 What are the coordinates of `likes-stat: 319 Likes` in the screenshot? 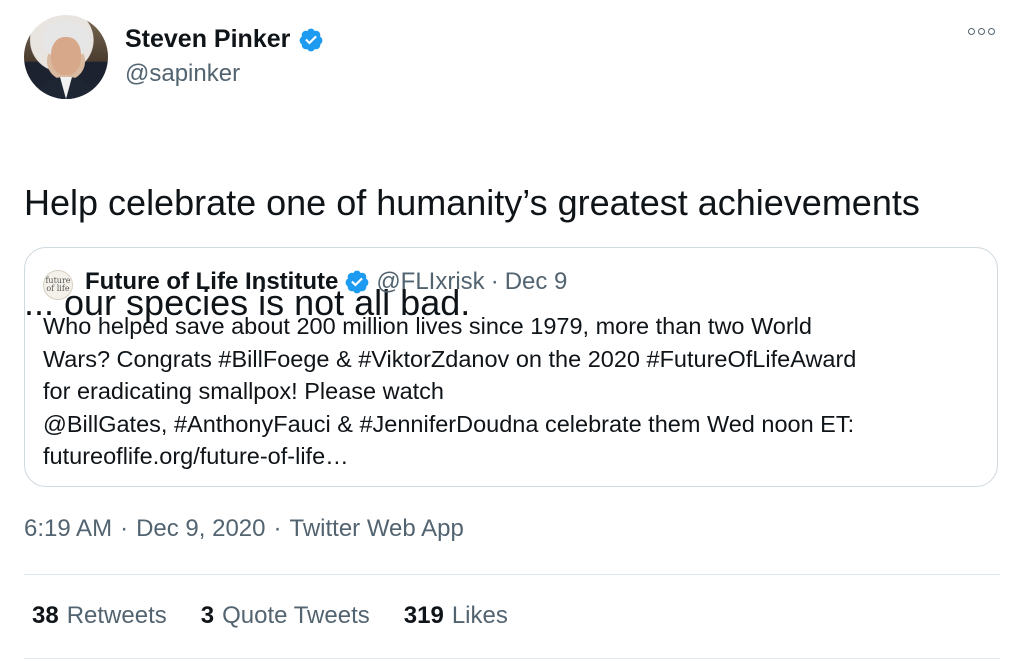 It's located at (456, 616).